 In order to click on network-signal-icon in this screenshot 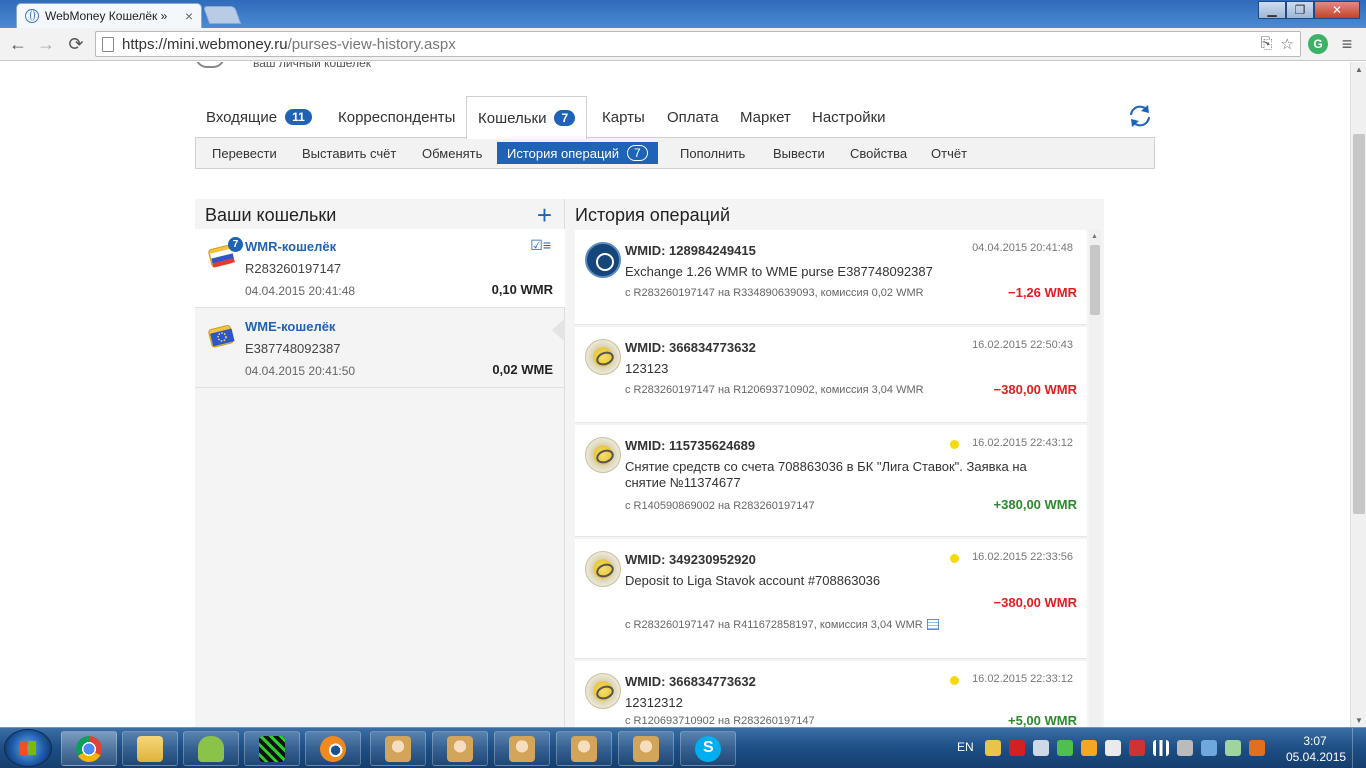, I will do `click(1161, 748)`.